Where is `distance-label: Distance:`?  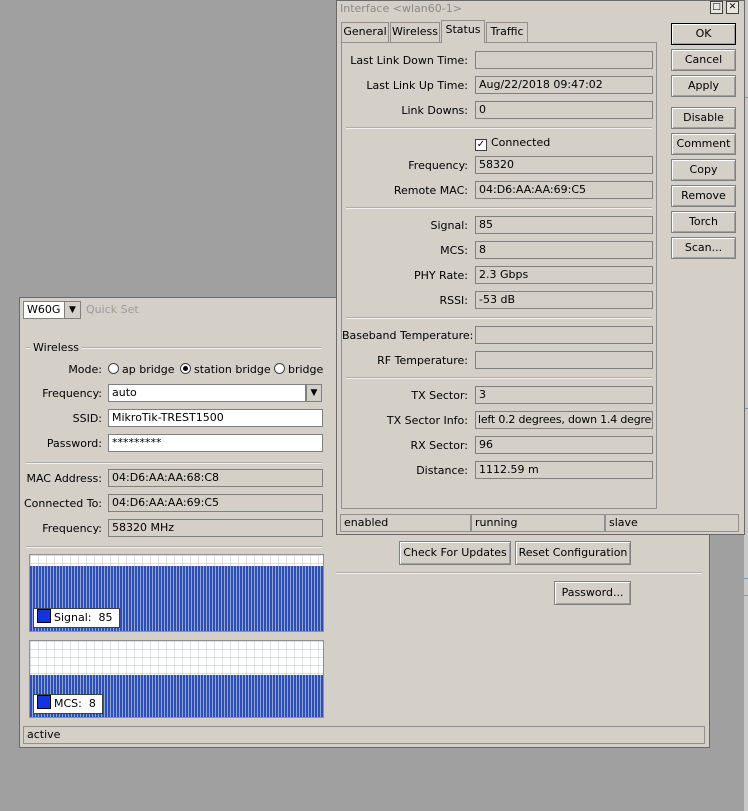 distance-label: Distance: is located at coordinates (442, 470).